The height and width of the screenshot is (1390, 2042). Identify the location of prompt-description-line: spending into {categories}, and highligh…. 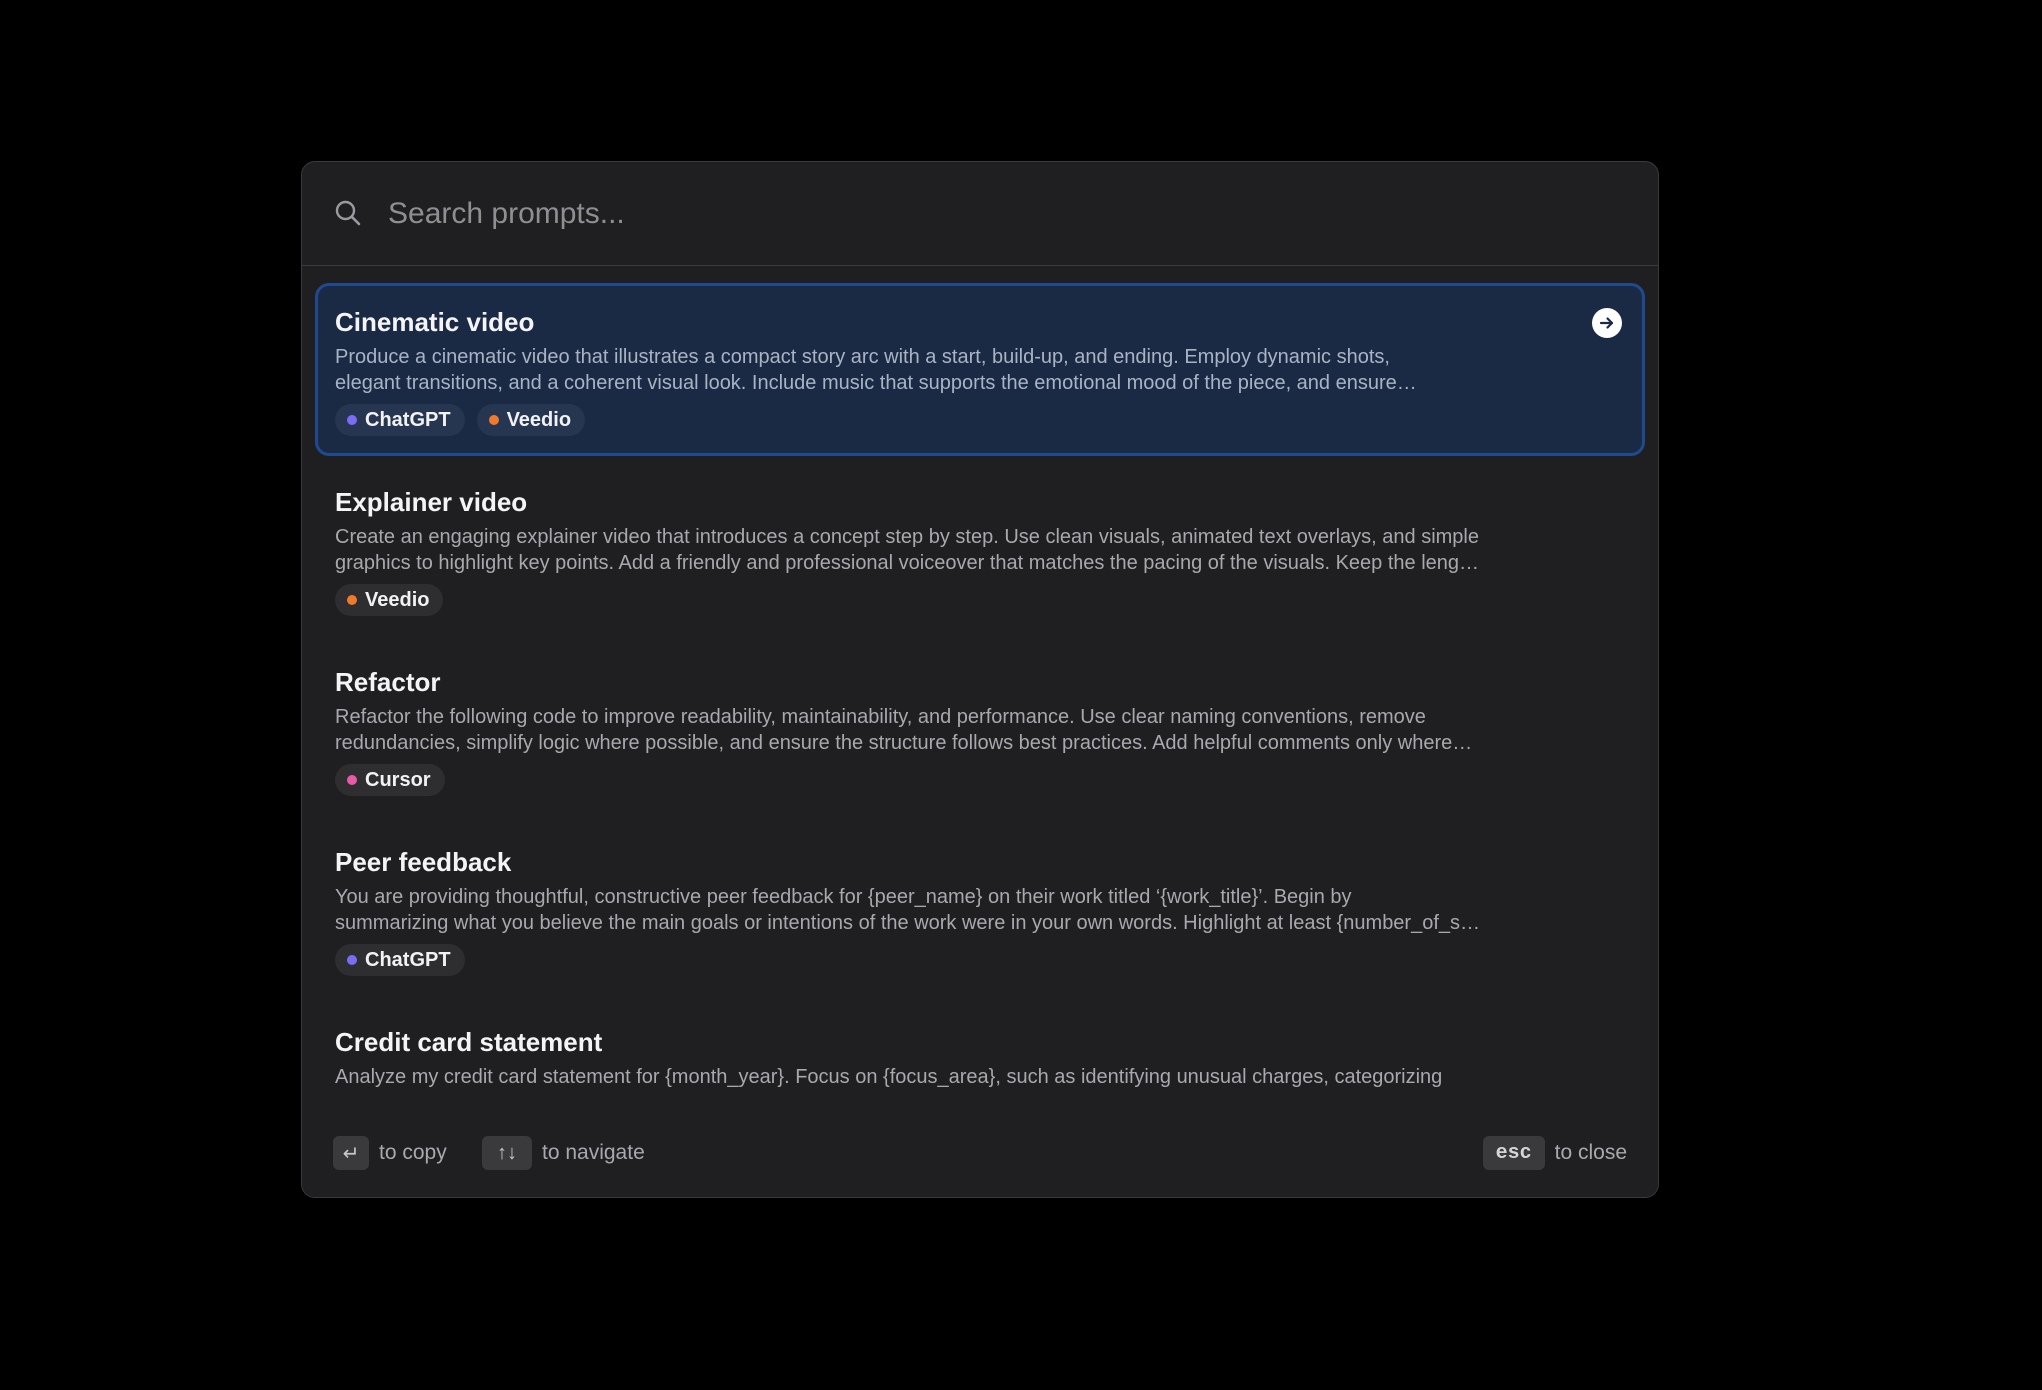
(960, 1090).